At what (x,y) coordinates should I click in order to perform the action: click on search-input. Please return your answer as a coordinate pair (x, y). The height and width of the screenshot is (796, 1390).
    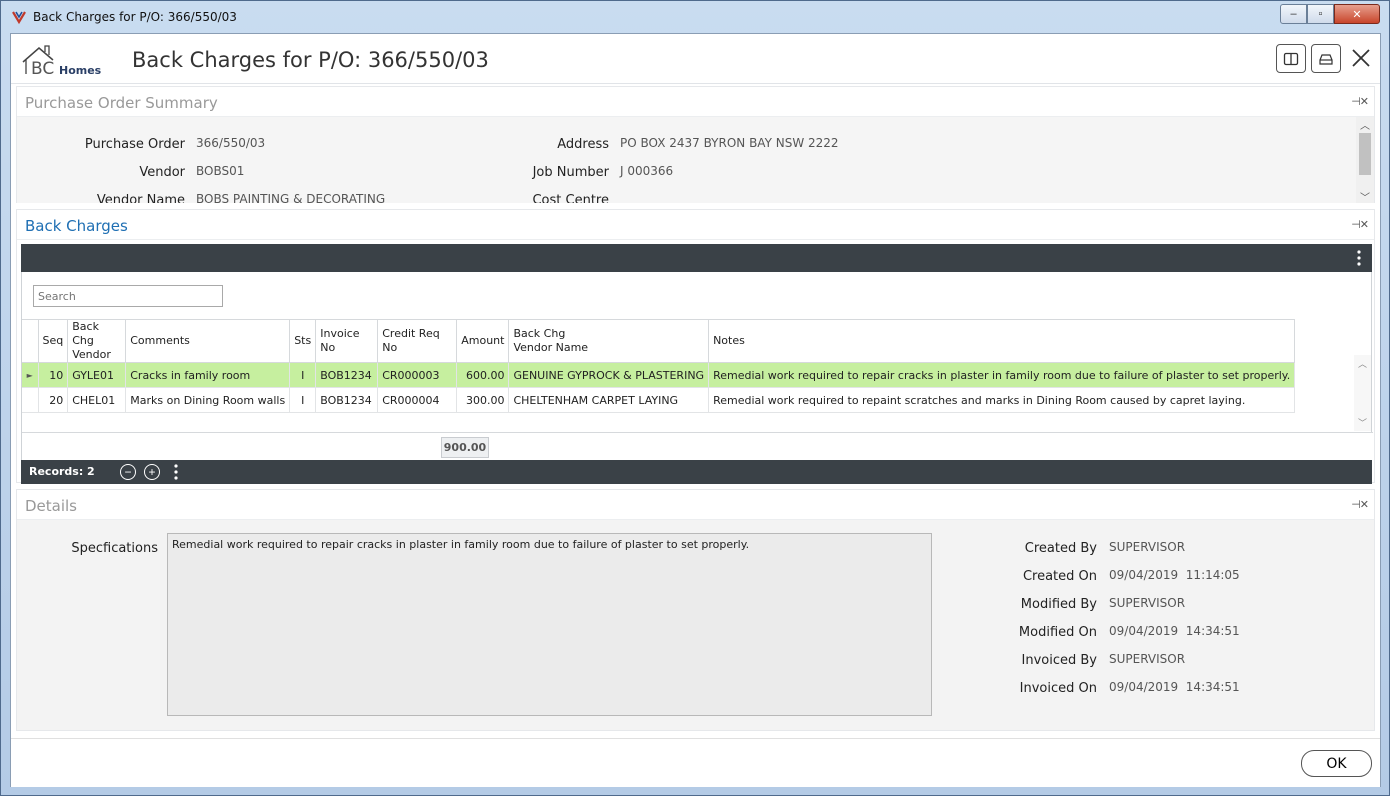
    Looking at the image, I should click on (128, 296).